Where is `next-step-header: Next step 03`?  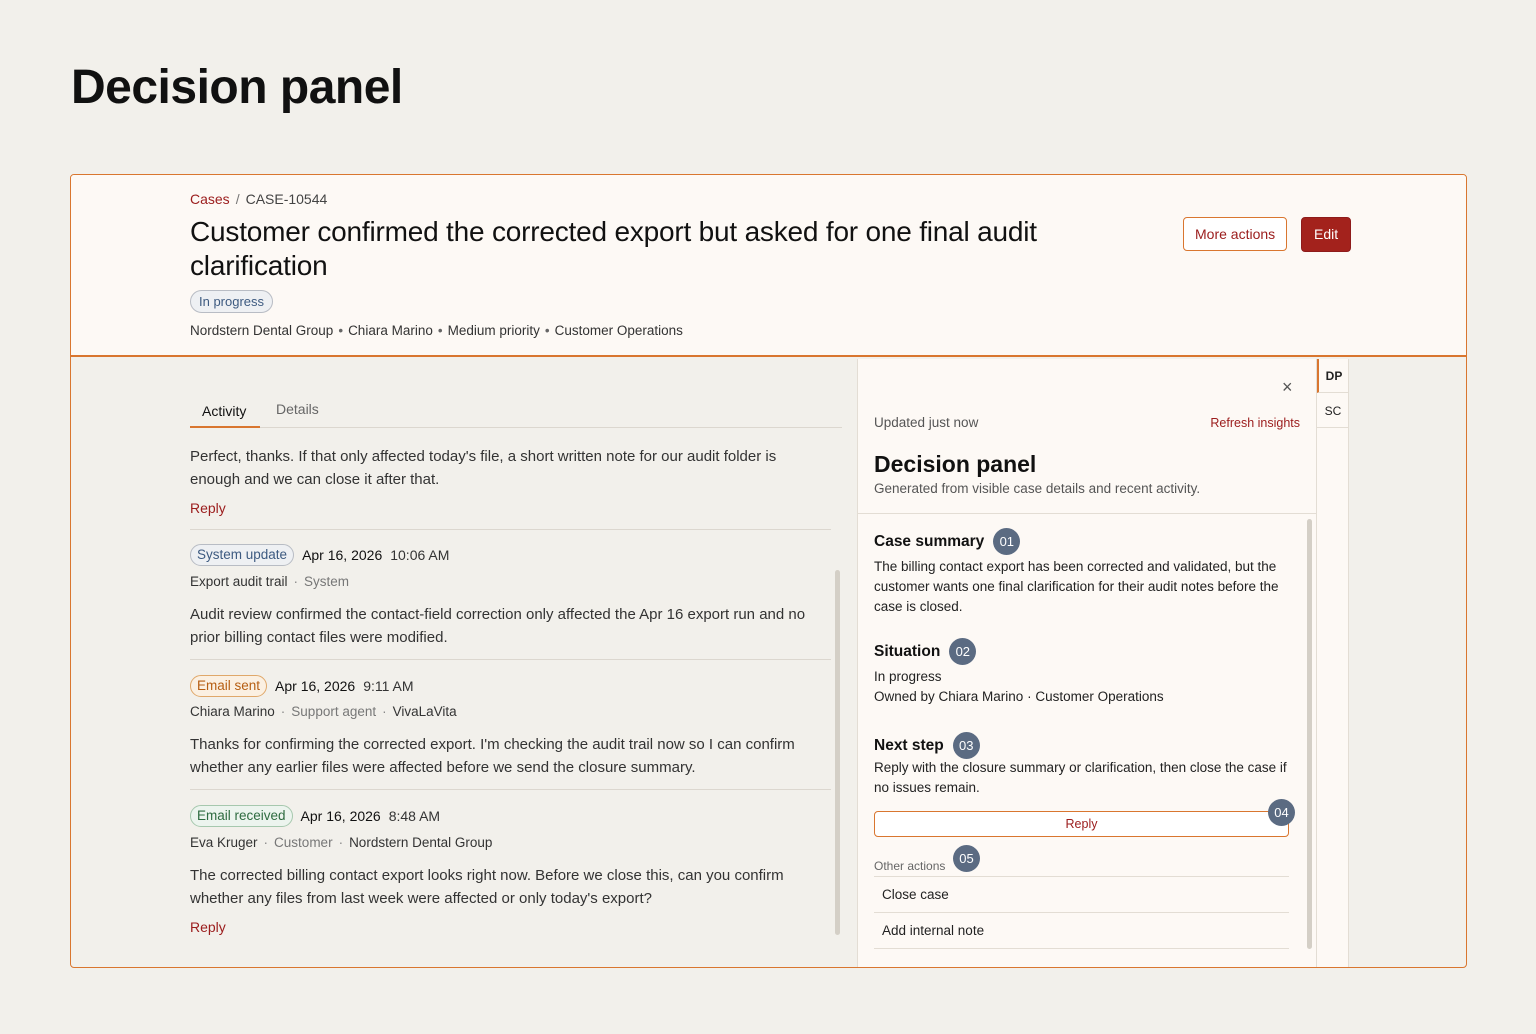 next-step-header: Next step 03 is located at coordinates (927, 745).